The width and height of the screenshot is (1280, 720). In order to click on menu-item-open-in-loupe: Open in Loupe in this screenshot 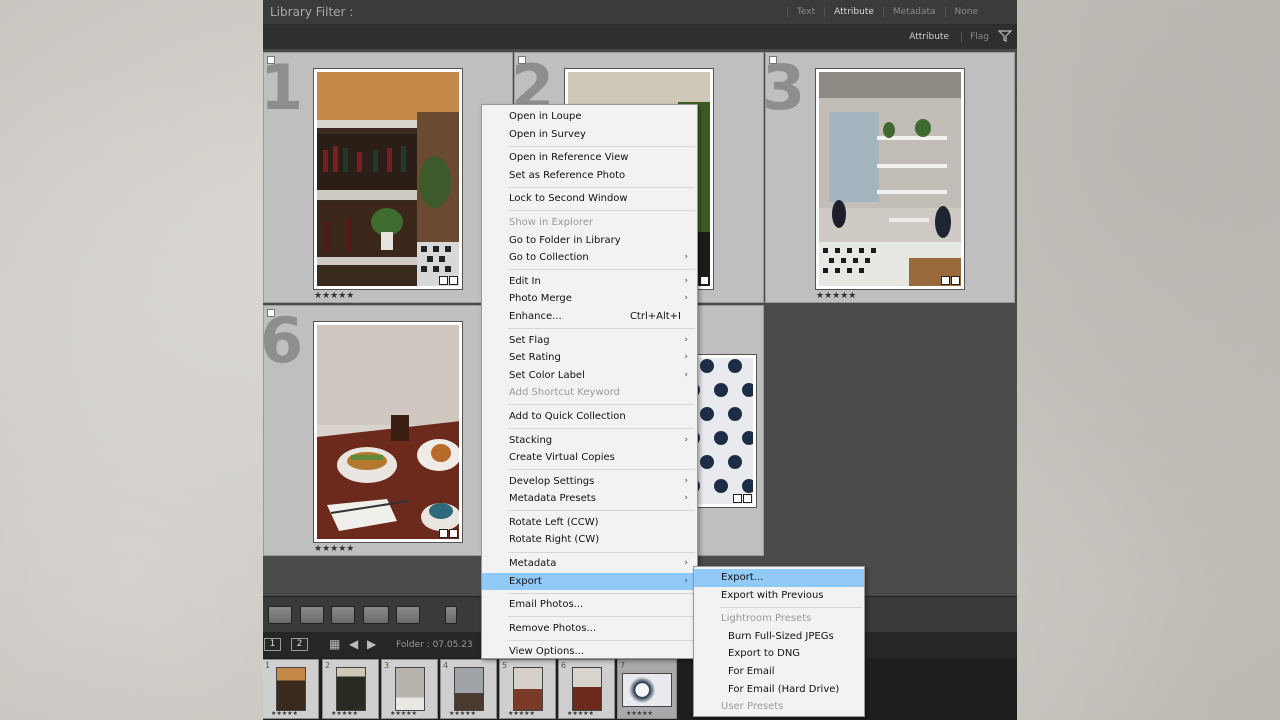, I will do `click(589, 117)`.